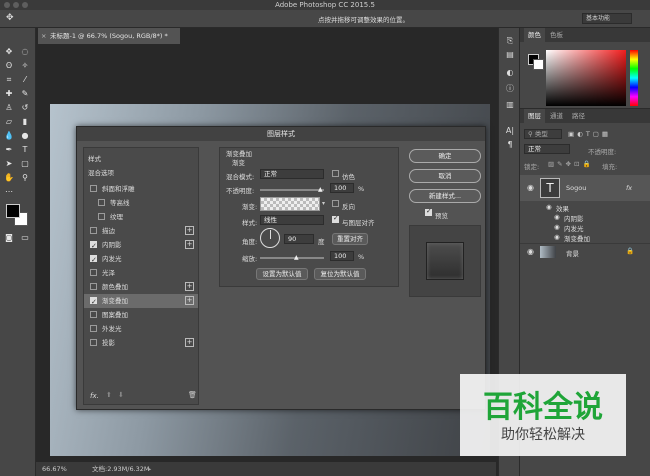 This screenshot has width=650, height=476. I want to click on adjustments-panel-icon: ◐, so click(510, 73).